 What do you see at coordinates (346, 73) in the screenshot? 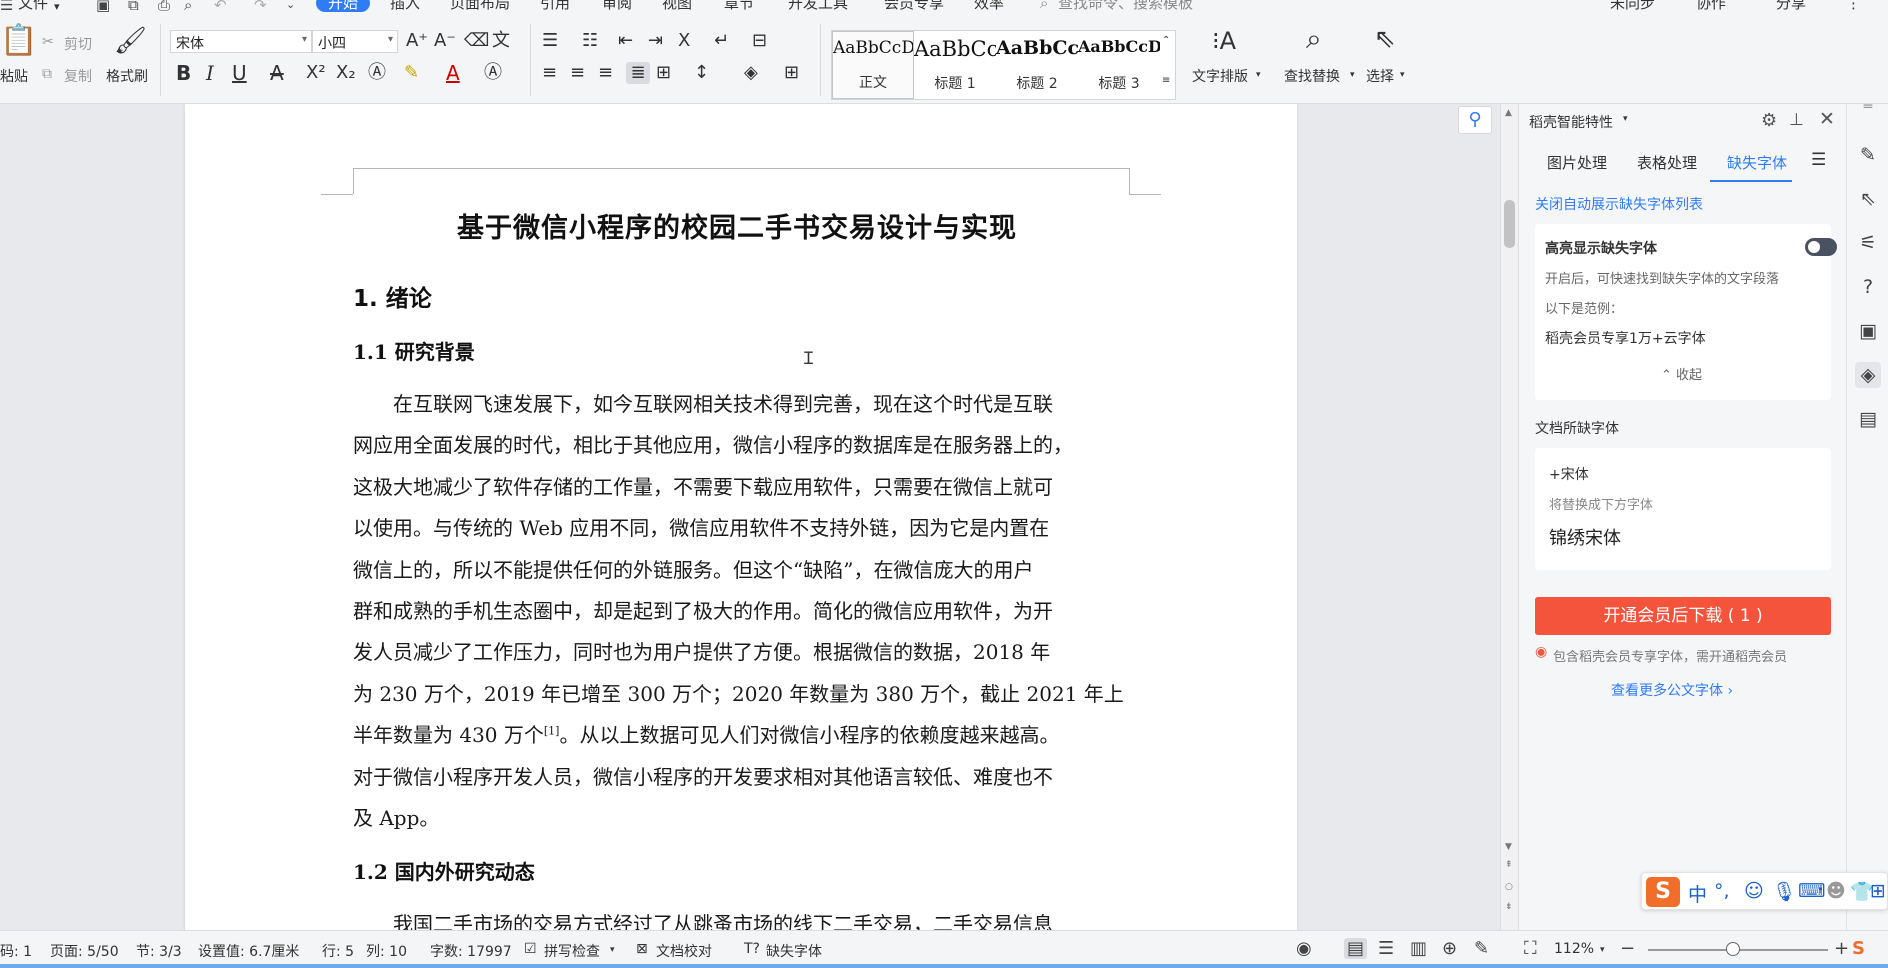
I see `subscript-icon: X₂` at bounding box center [346, 73].